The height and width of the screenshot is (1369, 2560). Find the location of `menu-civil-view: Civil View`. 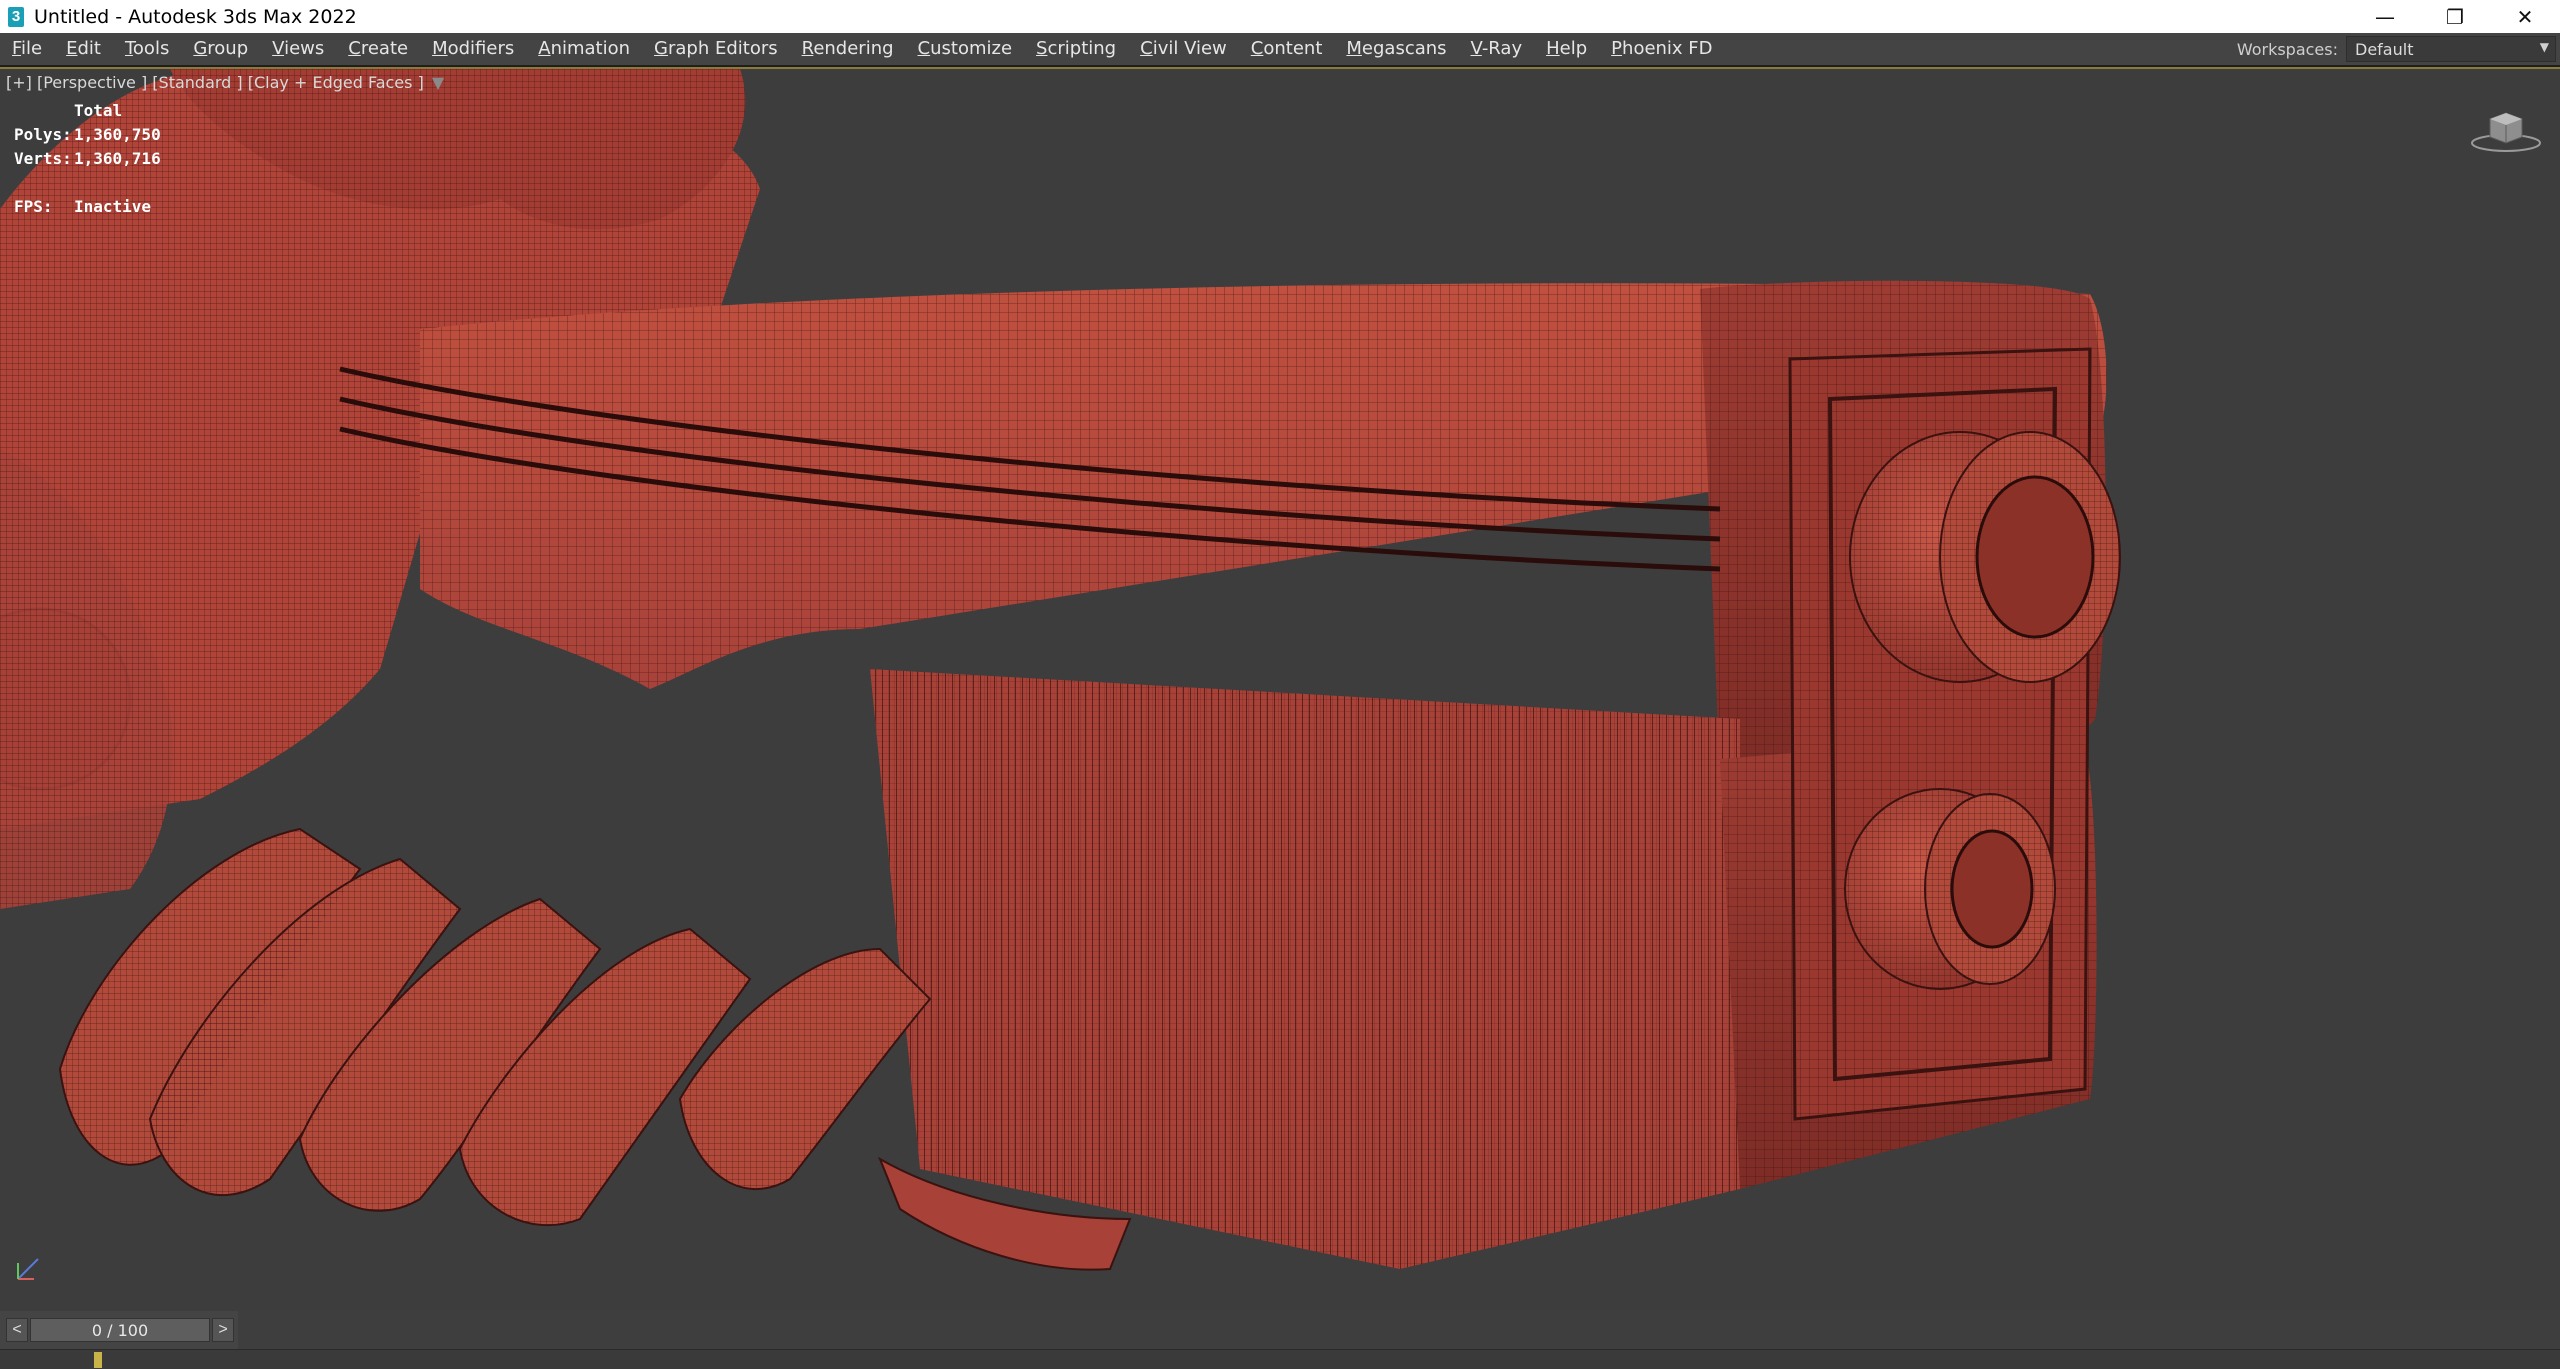

menu-civil-view: Civil View is located at coordinates (1183, 49).